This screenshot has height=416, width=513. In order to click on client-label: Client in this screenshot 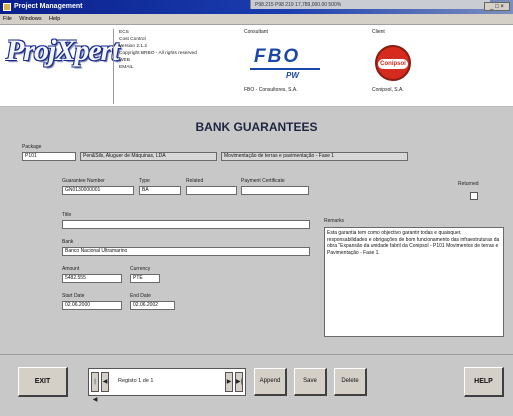, I will do `click(378, 32)`.